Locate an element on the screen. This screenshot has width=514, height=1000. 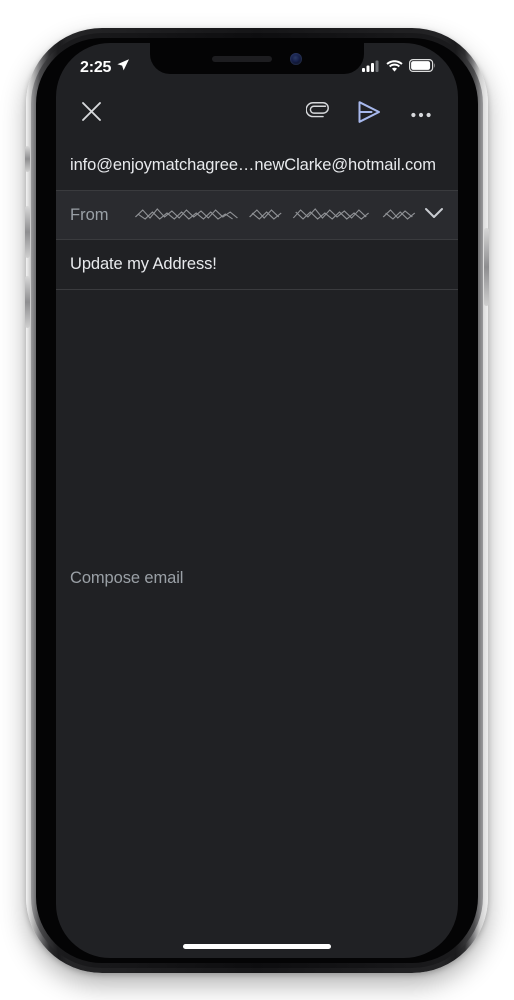
power-button is located at coordinates (486, 267).